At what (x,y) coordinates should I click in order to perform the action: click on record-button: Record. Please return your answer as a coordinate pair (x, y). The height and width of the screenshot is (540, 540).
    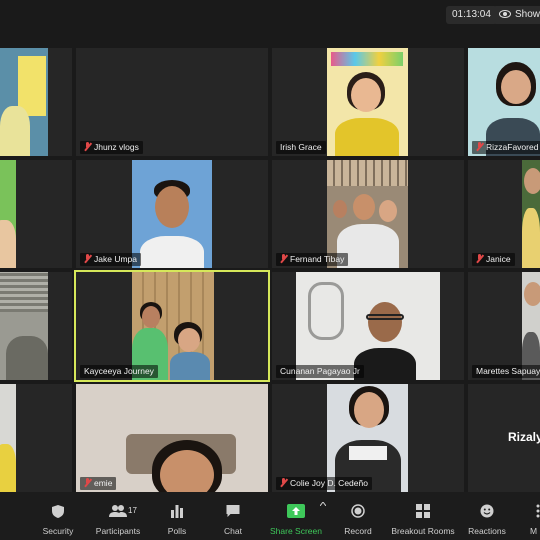
    Looking at the image, I should click on (358, 516).